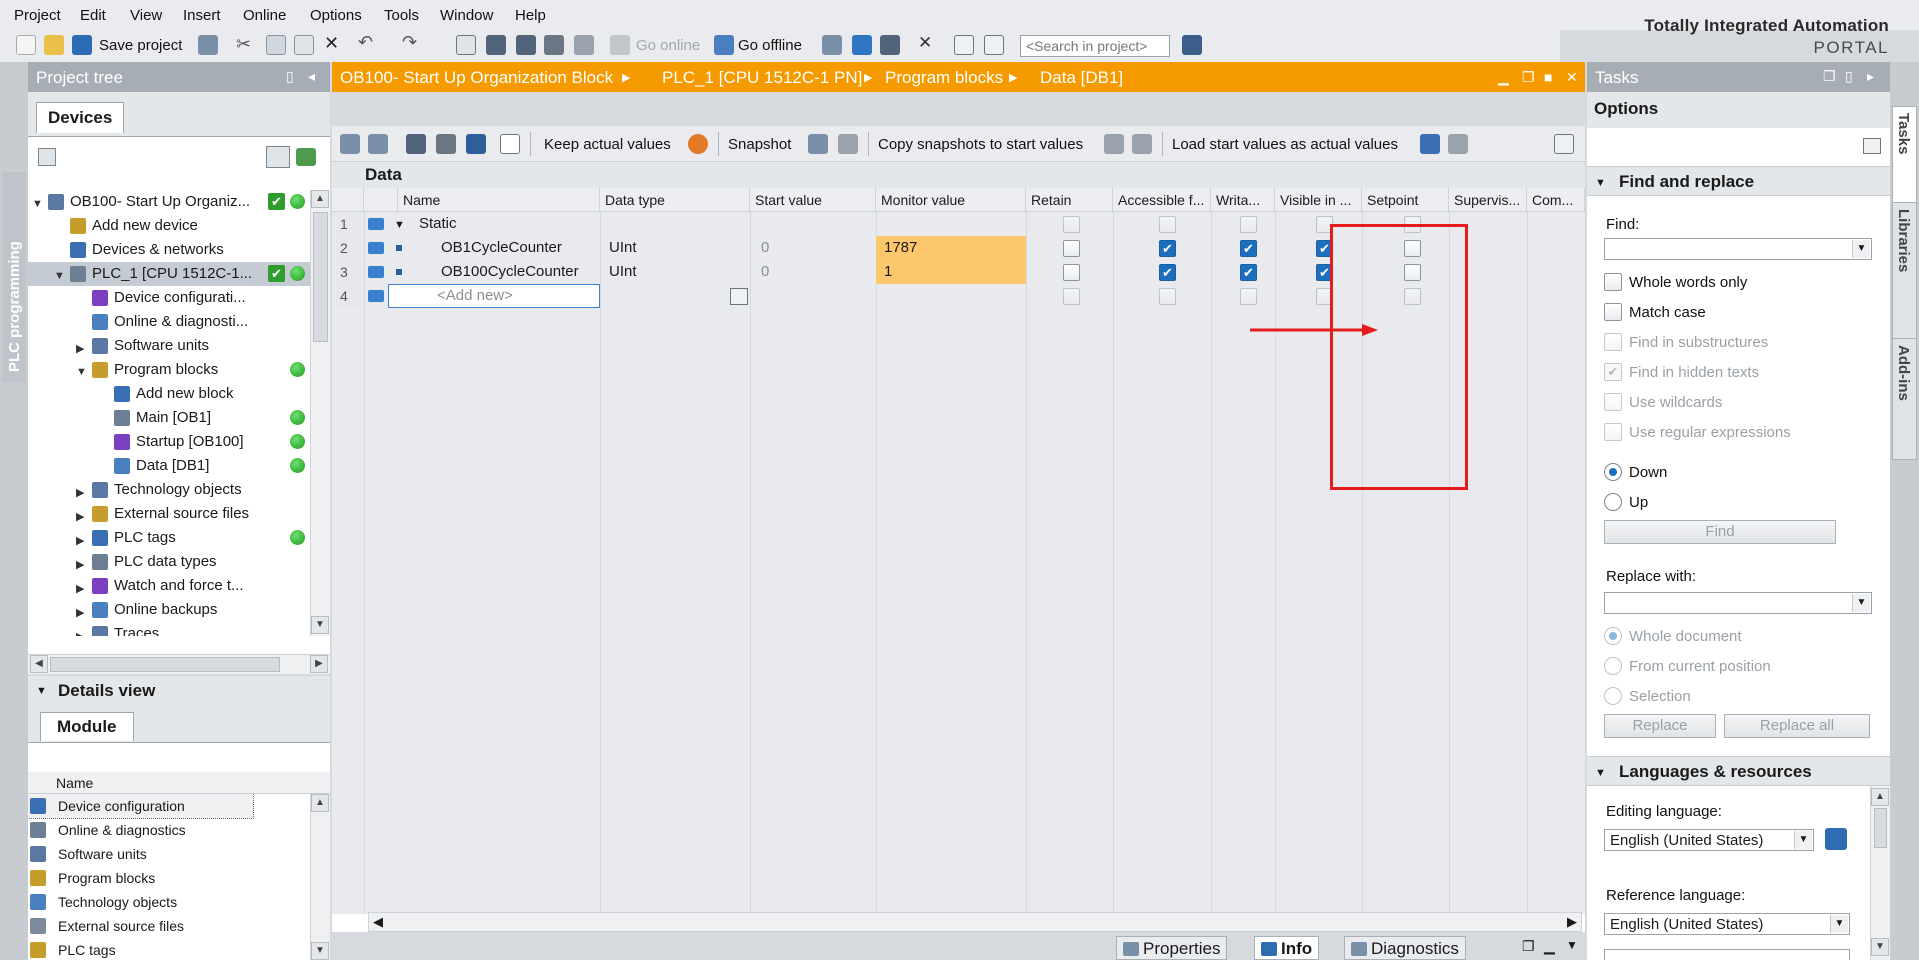 This screenshot has width=1919, height=960. I want to click on compile-icon, so click(466, 45).